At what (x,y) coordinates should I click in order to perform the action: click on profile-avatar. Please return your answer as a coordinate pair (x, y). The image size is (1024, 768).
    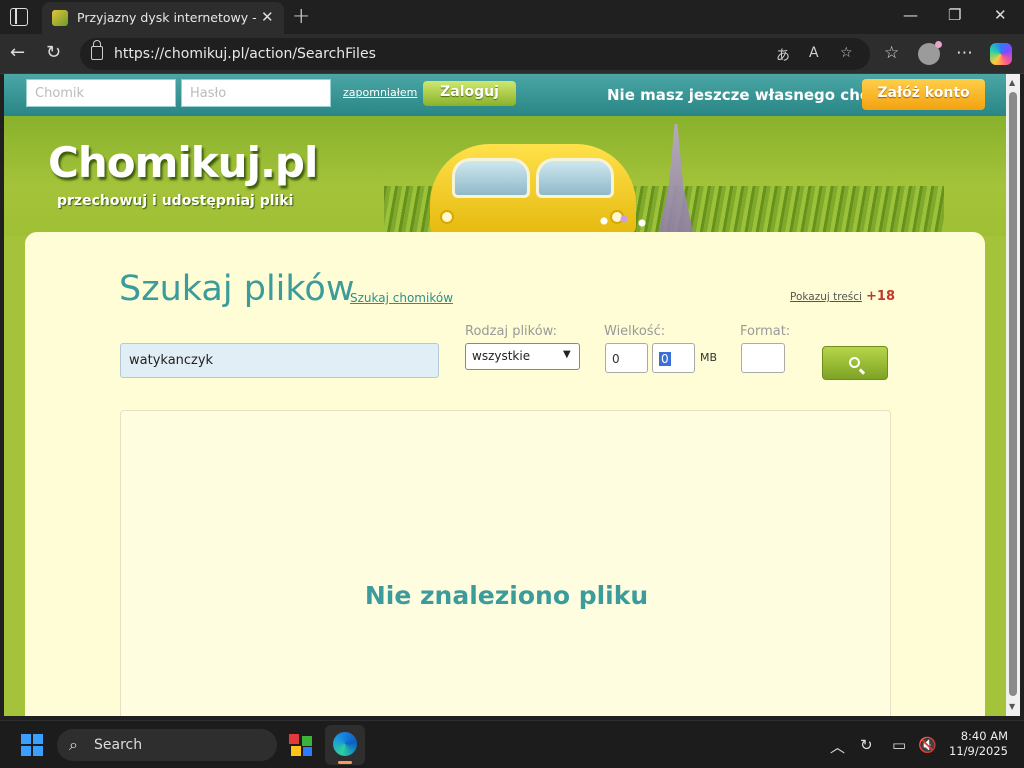
    Looking at the image, I should click on (930, 53).